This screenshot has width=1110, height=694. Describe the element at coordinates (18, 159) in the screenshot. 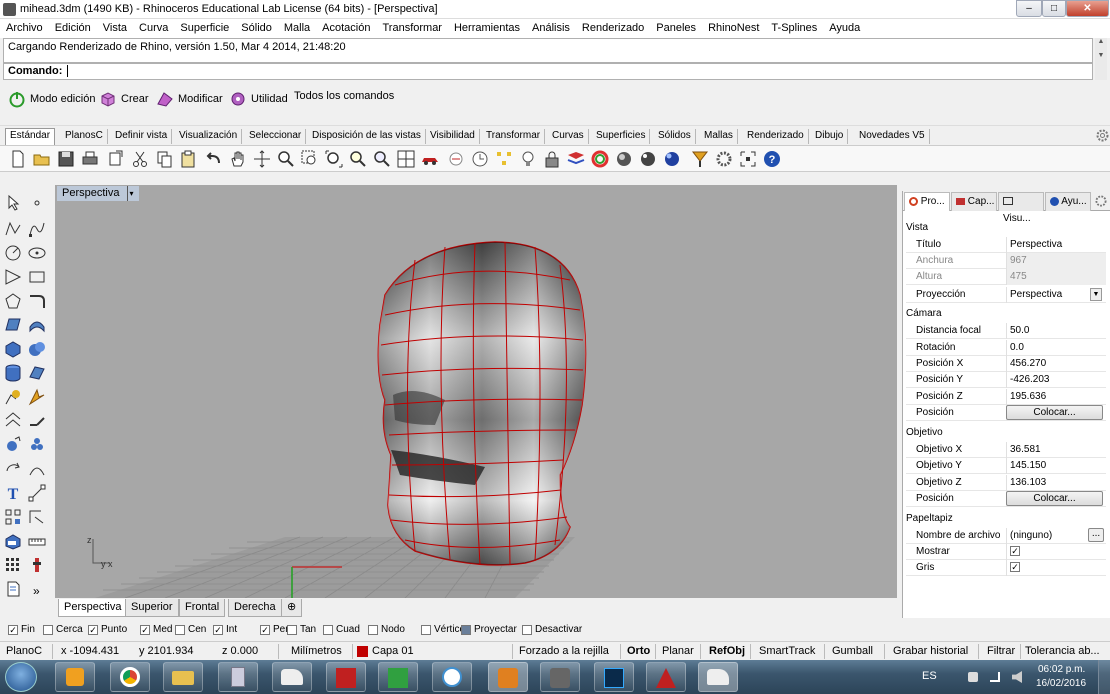

I see `new-file-icon` at that location.